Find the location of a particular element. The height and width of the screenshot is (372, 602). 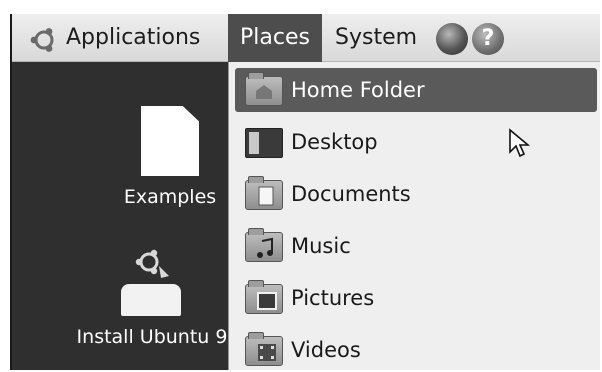

home-folder-icon is located at coordinates (264, 89).